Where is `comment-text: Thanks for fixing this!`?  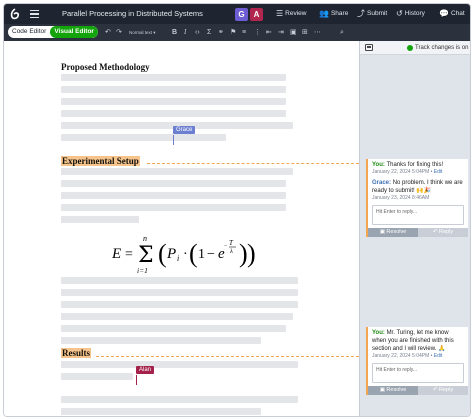
comment-text: Thanks for fixing this! is located at coordinates (415, 165).